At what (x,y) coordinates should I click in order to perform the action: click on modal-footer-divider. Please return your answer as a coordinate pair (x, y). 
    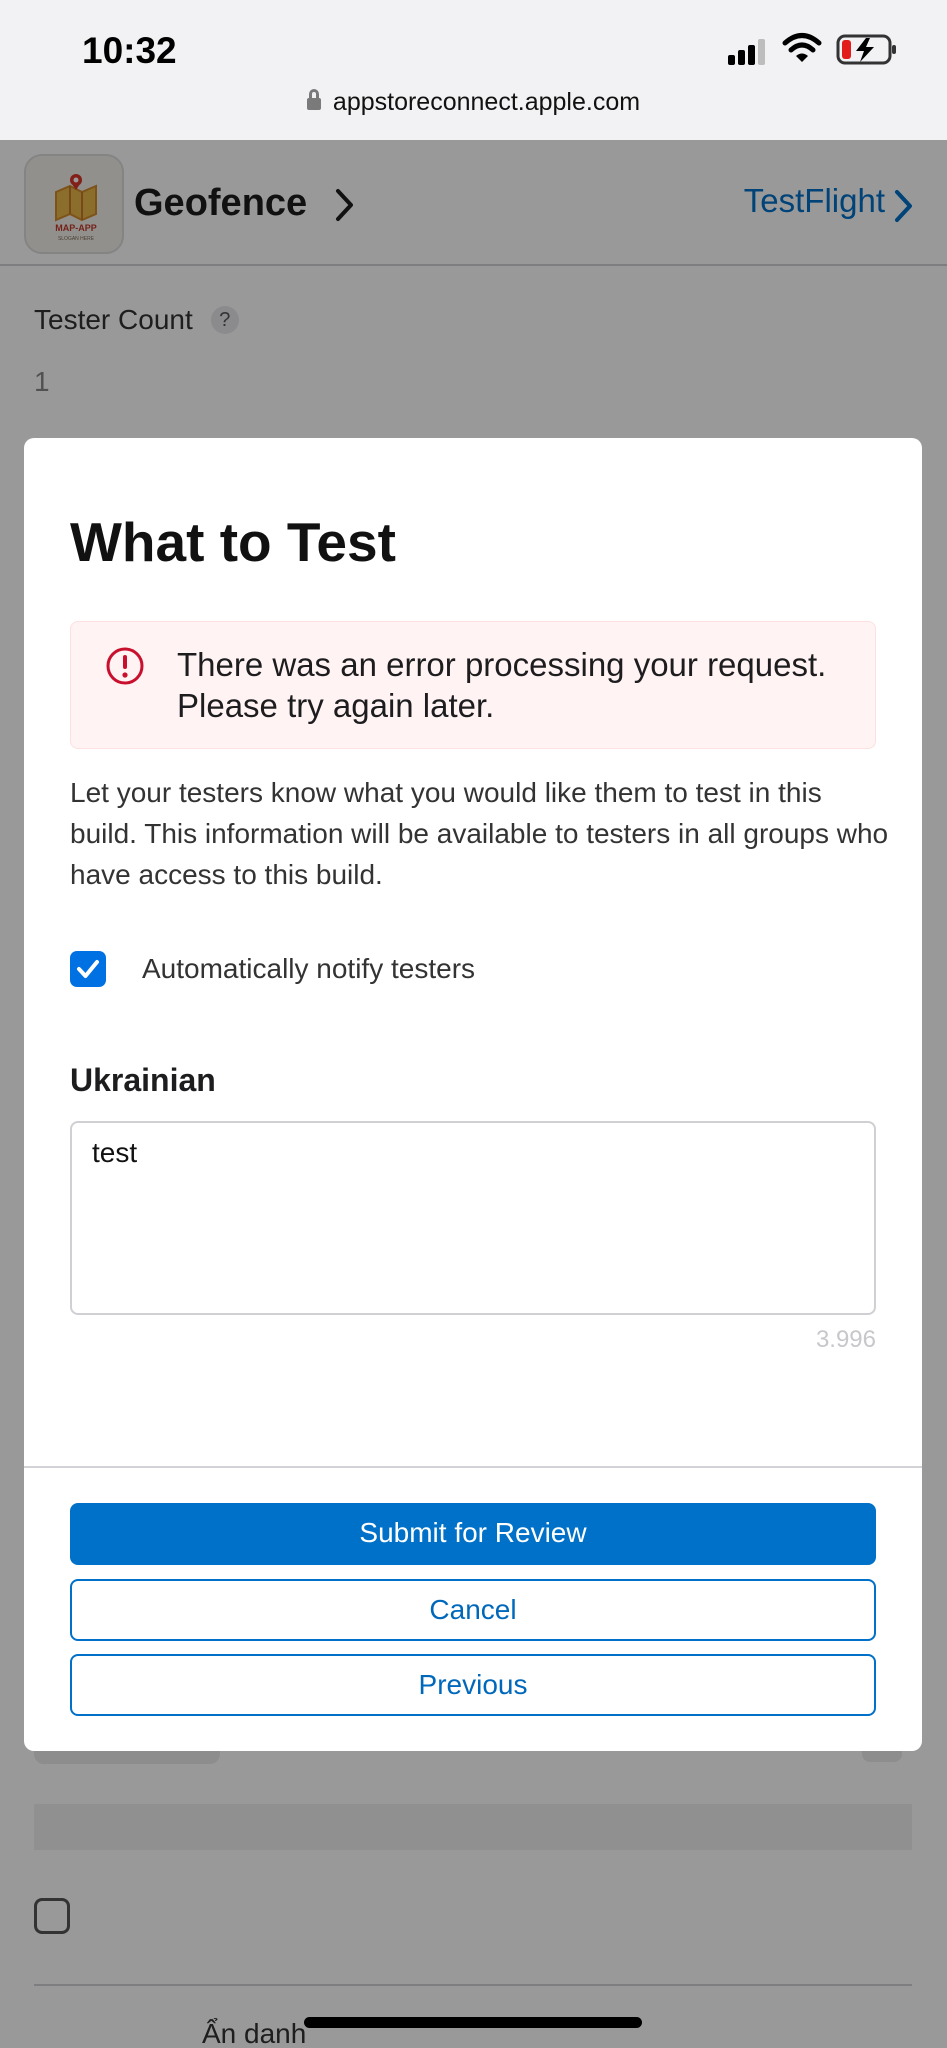
    Looking at the image, I should click on (473, 1467).